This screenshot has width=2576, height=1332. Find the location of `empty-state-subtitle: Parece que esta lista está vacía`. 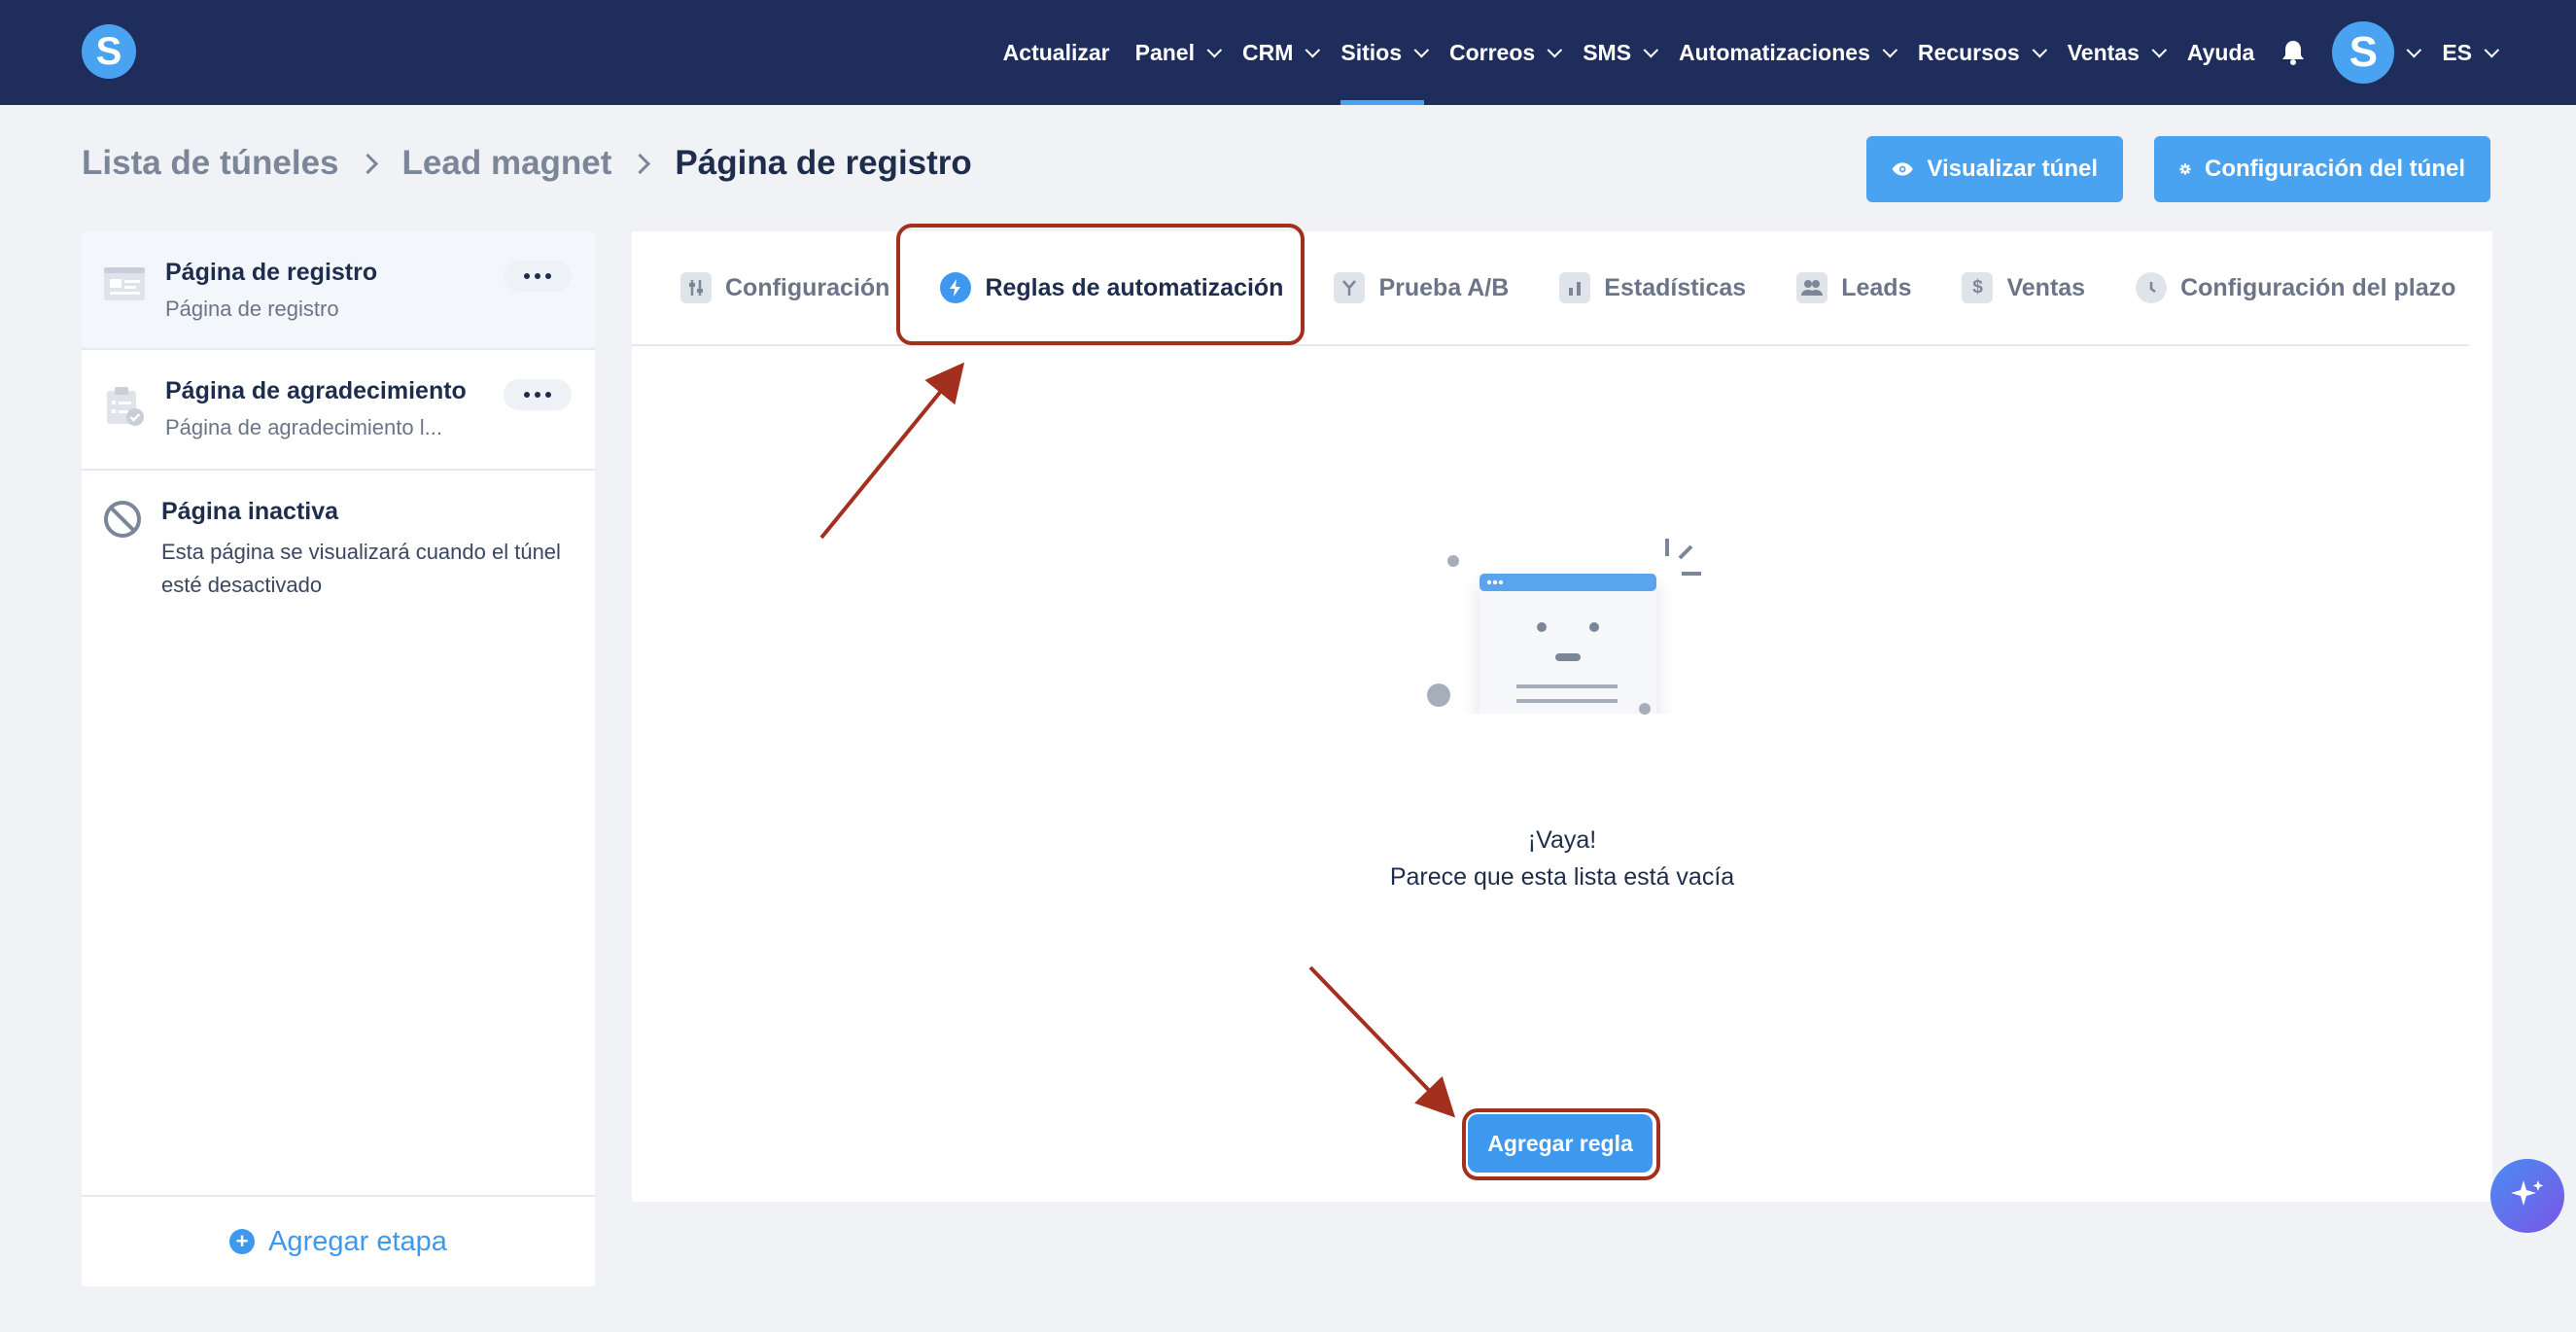

empty-state-subtitle: Parece que esta lista está vacía is located at coordinates (1562, 877).